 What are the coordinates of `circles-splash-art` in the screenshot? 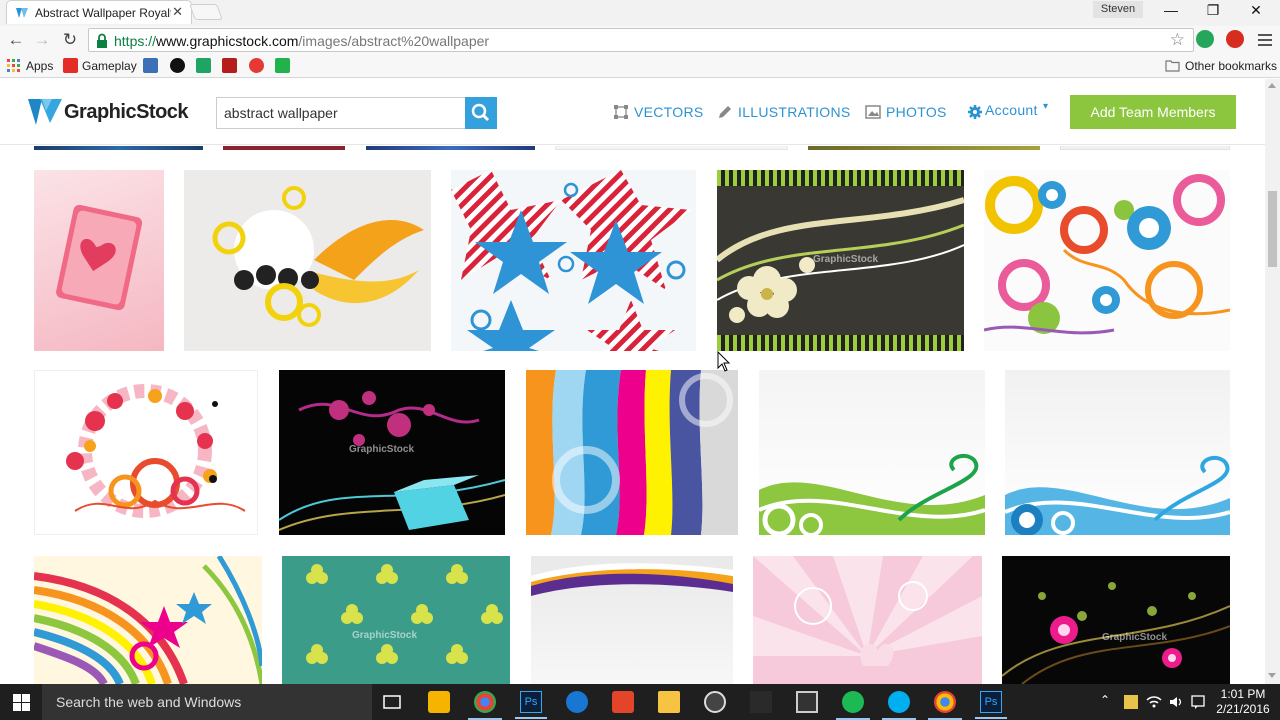 It's located at (318, 256).